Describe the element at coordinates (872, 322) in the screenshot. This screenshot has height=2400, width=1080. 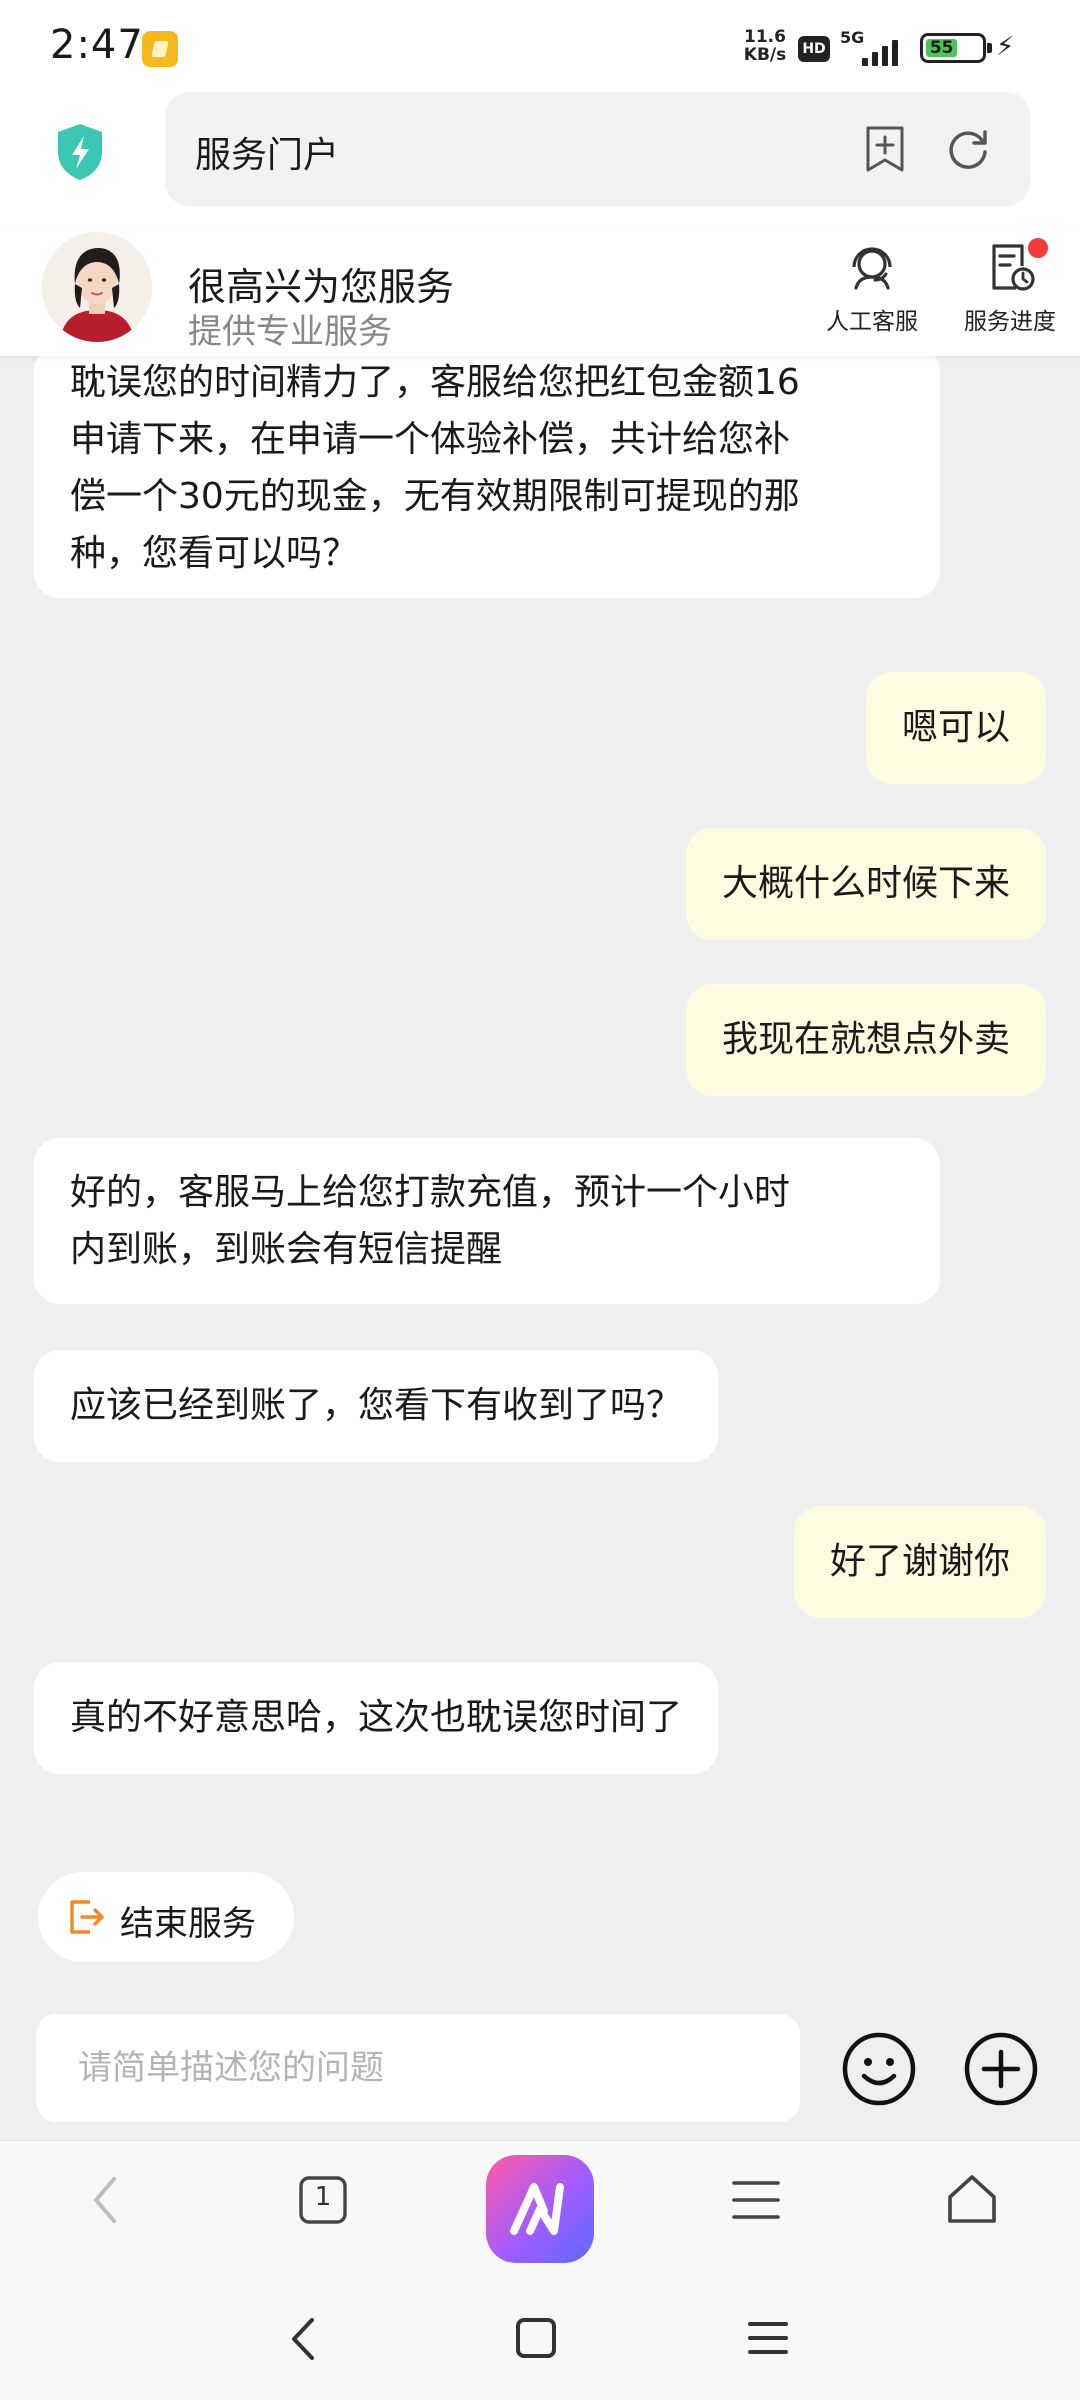
I see `human-service-label: 人工客服` at that location.